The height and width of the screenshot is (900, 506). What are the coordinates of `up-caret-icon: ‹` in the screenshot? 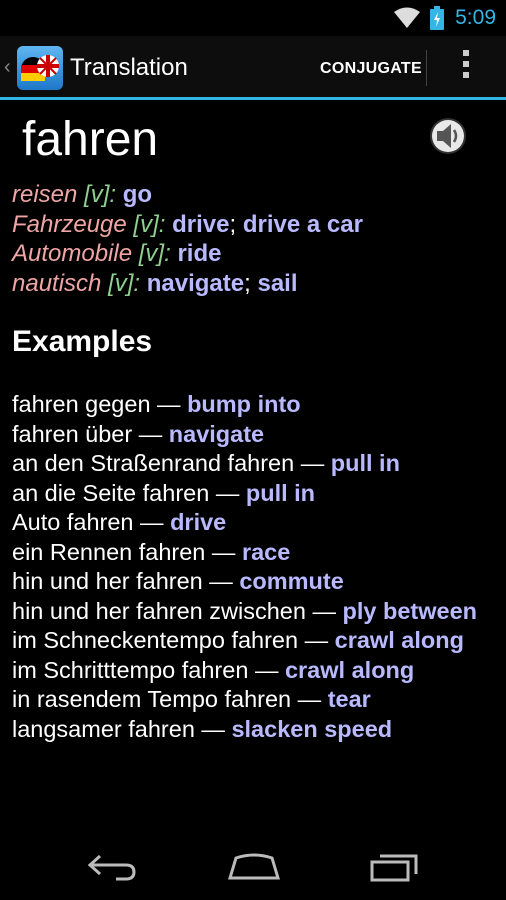 It's located at (7, 67).